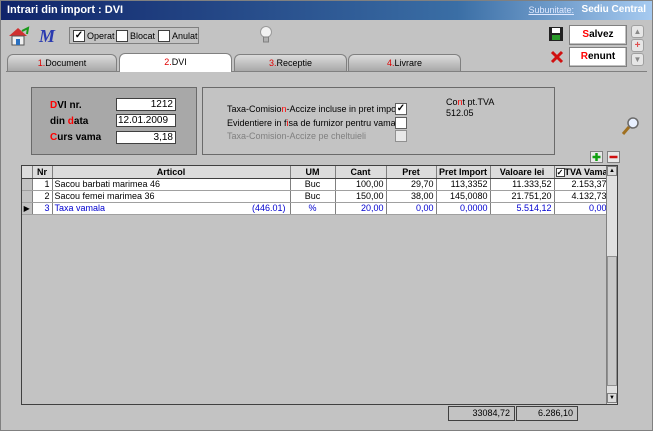 This screenshot has height=431, width=653. I want to click on opt-cheltuieli-checkbox, so click(402, 136).